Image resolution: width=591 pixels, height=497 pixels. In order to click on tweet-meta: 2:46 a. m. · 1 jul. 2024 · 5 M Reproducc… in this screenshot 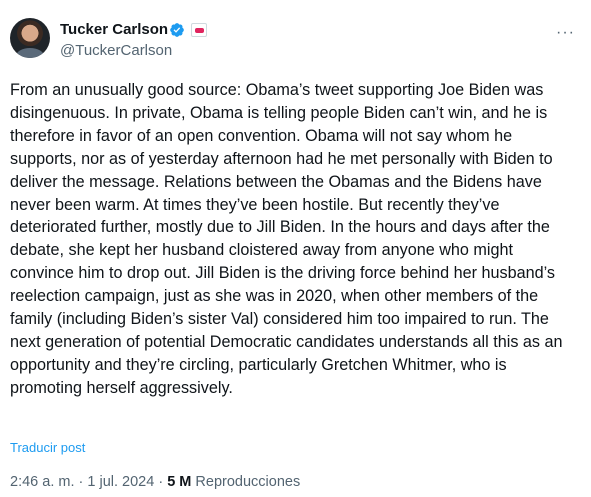, I will do `click(155, 482)`.